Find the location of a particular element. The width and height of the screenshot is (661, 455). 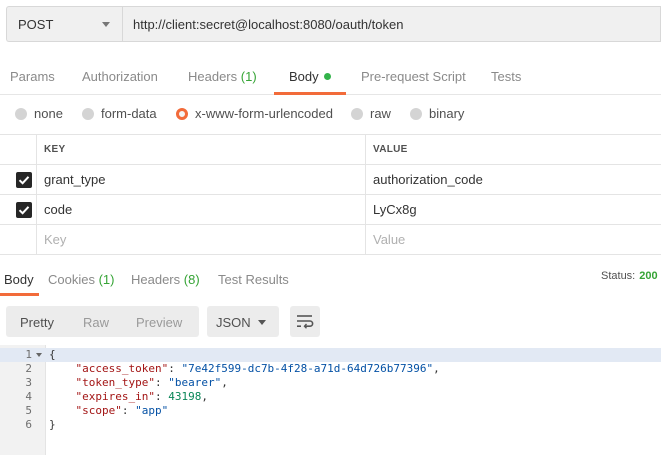

tab-params: Params is located at coordinates (32, 76).